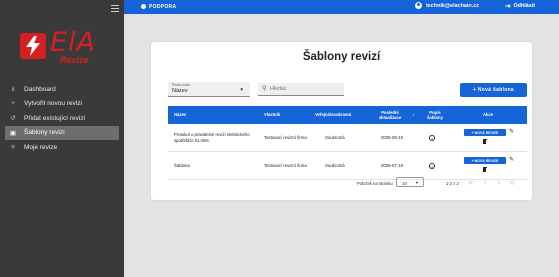 Image resolution: width=559 pixels, height=277 pixels. I want to click on search-input, so click(305, 89).